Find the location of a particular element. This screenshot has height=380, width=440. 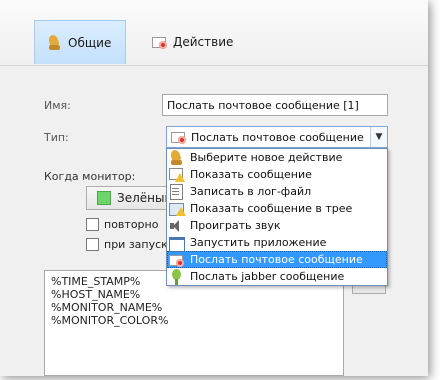

dropdown-item-tray-message: Показать сообщение в трее is located at coordinates (277, 208).